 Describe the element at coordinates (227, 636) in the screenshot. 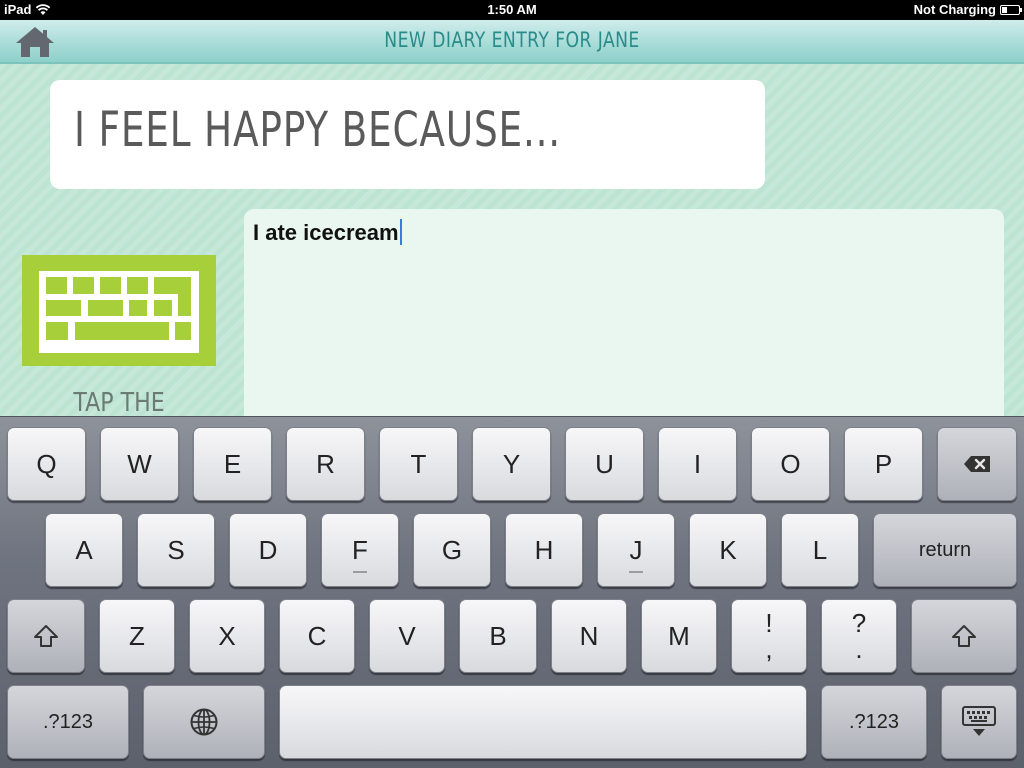

I see `key-x: X` at that location.